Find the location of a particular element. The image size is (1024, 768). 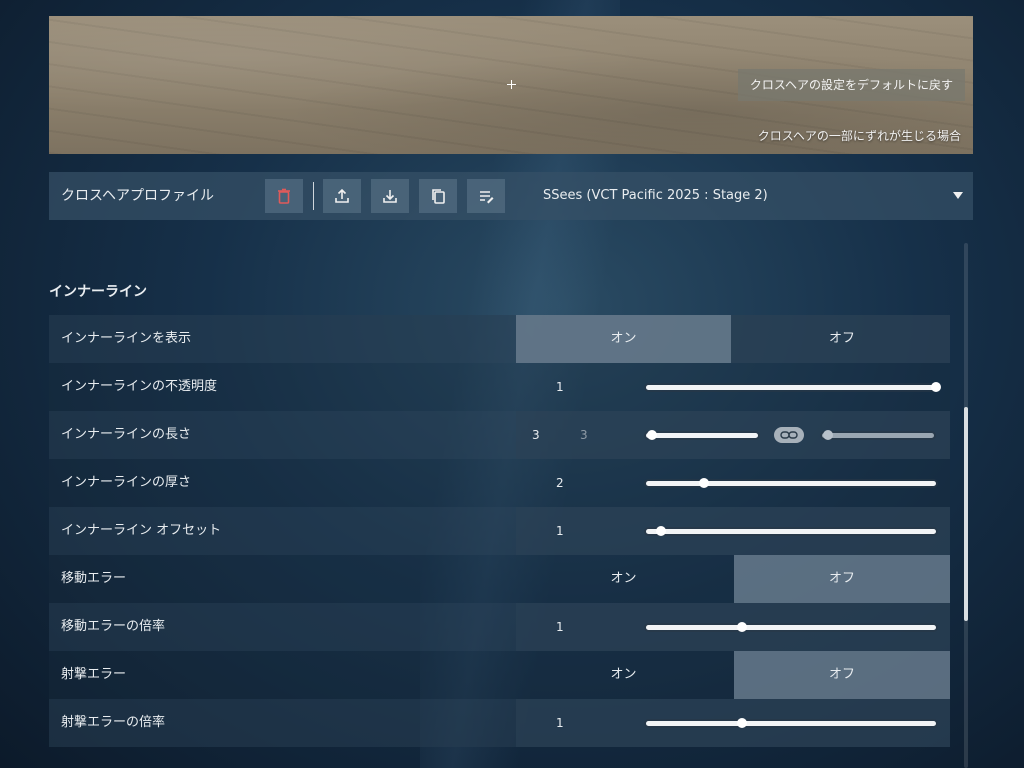

setting-label: 移動エラー is located at coordinates (94, 578).